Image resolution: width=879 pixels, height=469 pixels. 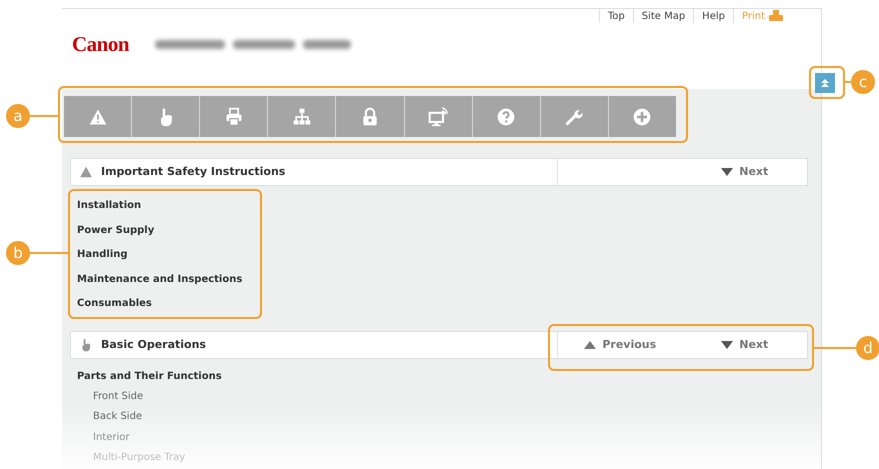 What do you see at coordinates (863, 82) in the screenshot?
I see `callout-marker: c` at bounding box center [863, 82].